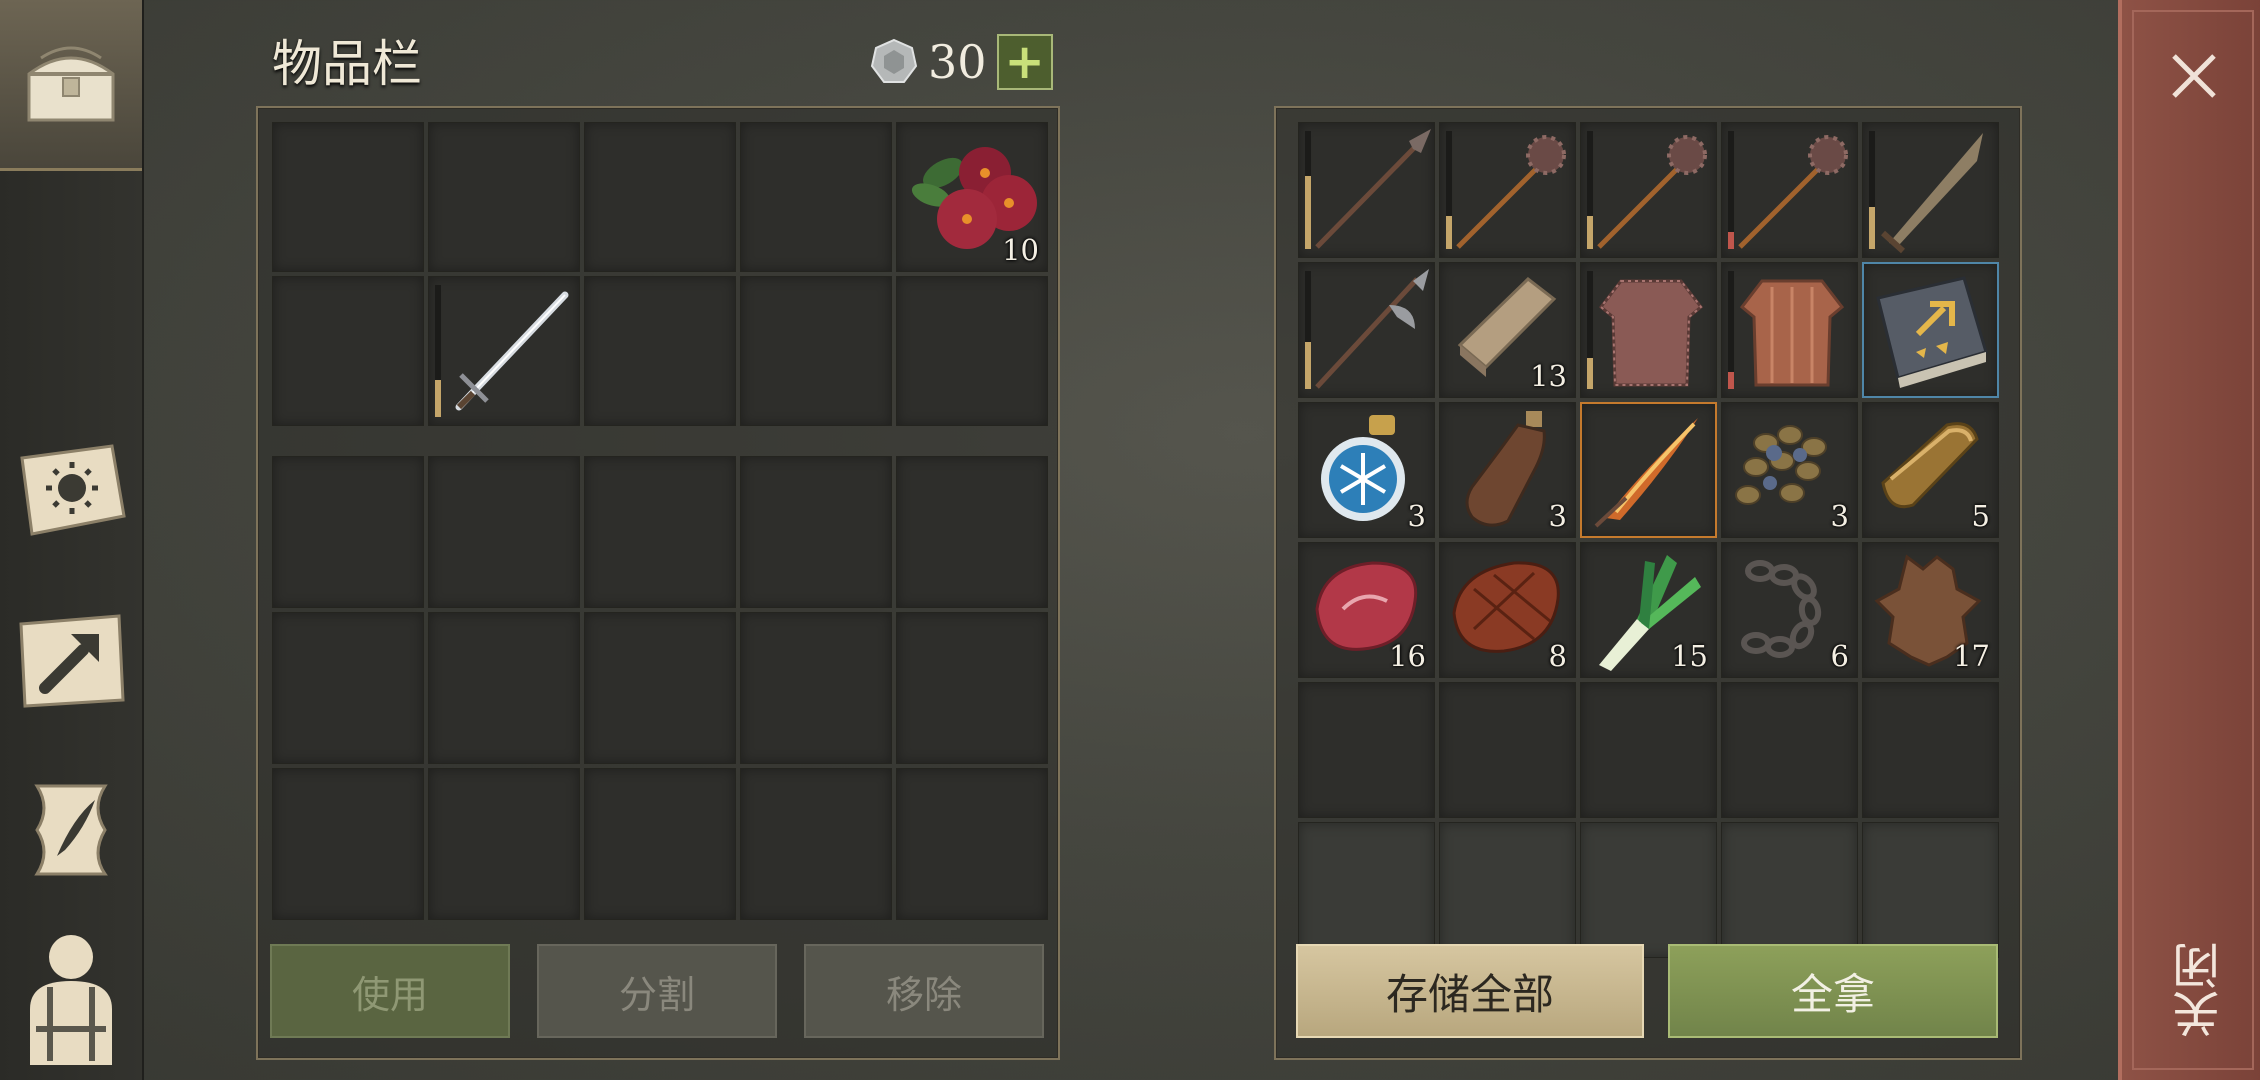  What do you see at coordinates (1839, 656) in the screenshot?
I see `item-quantity: 6` at bounding box center [1839, 656].